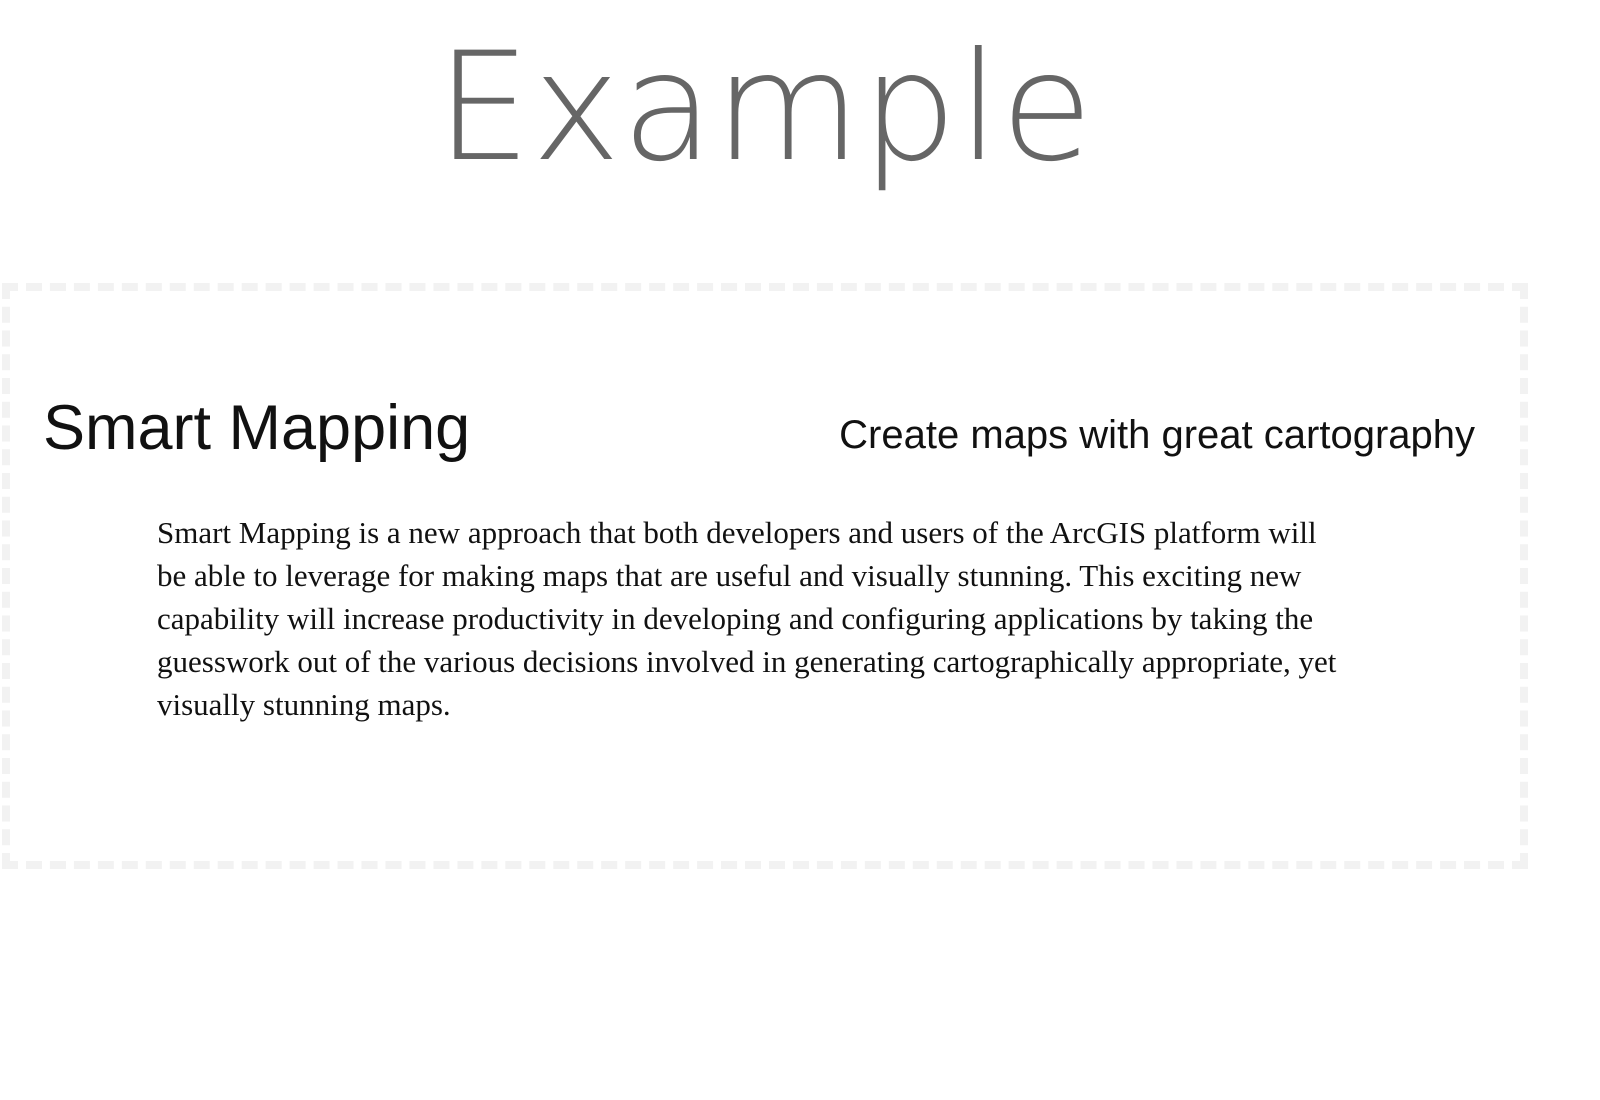 The width and height of the screenshot is (1600, 1100). I want to click on page-title: Example, so click(765, 108).